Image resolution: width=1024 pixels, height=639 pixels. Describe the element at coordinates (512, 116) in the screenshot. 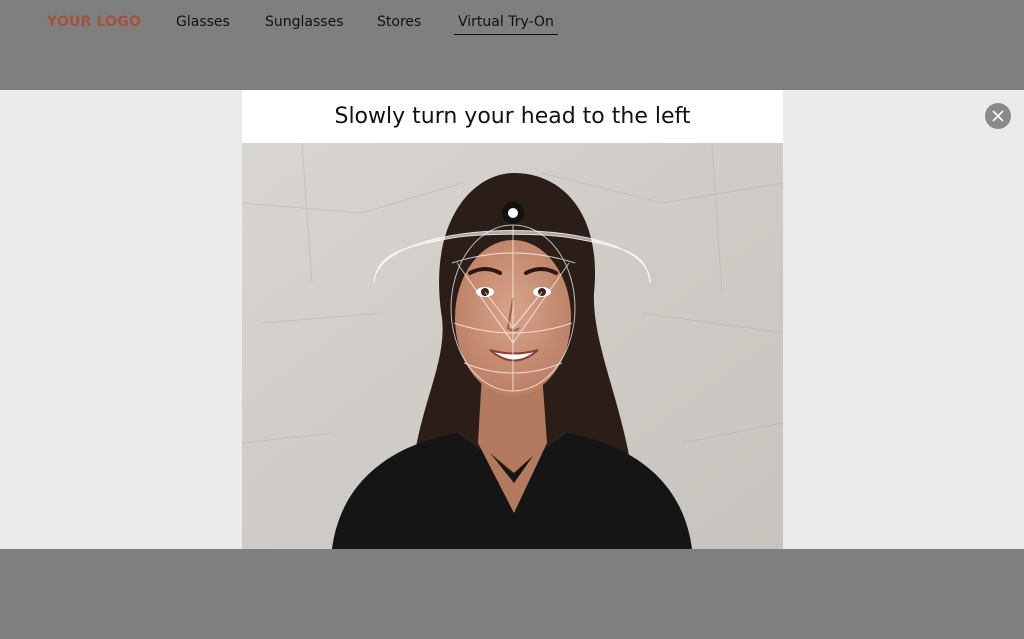

I see `instruction-title: Slowly turn your head to the left` at that location.